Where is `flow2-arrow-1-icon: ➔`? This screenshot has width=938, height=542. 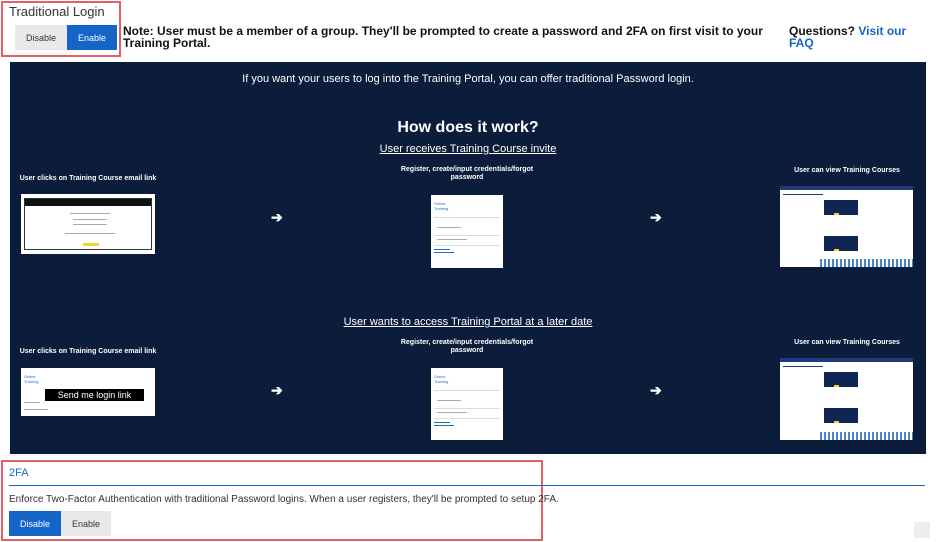
flow2-arrow-1-icon: ➔ is located at coordinates (277, 390).